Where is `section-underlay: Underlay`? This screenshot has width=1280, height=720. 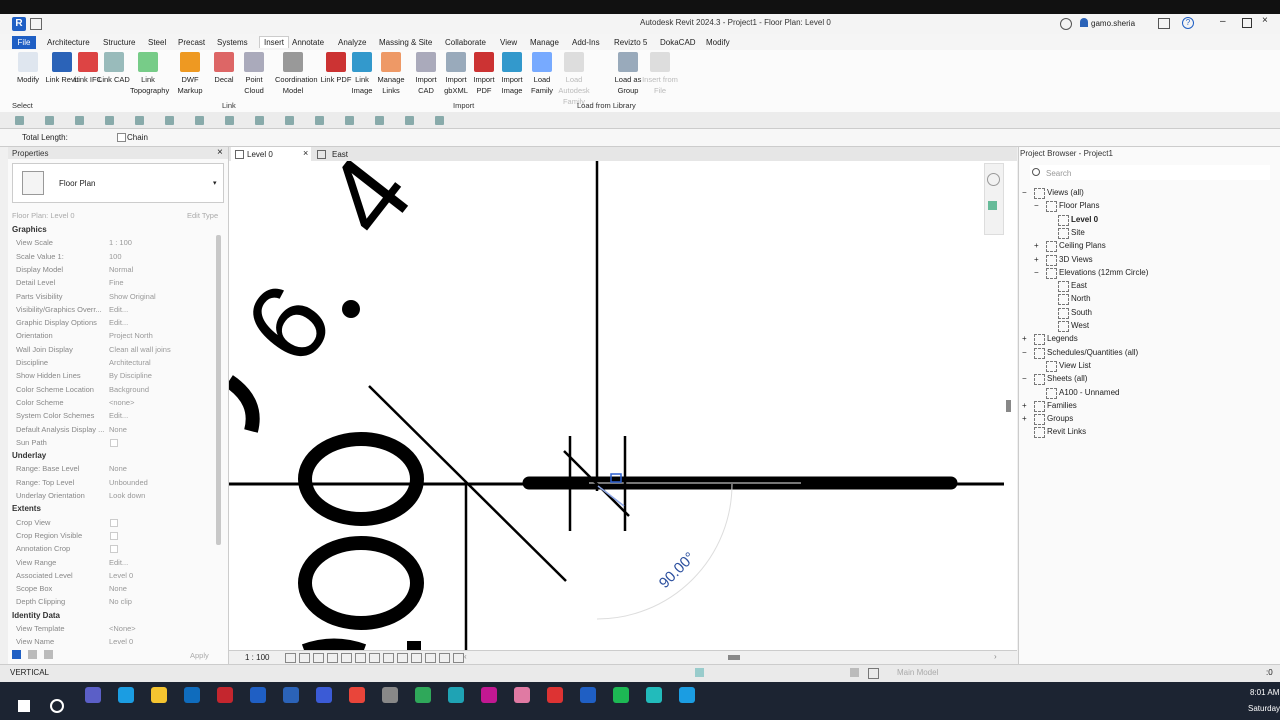
section-underlay: Underlay is located at coordinates (29, 455).